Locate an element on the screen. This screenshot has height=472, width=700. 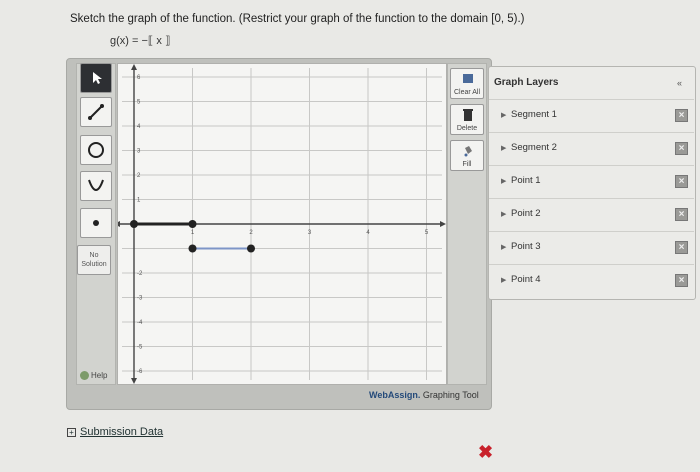
fill-icon is located at coordinates (468, 151).